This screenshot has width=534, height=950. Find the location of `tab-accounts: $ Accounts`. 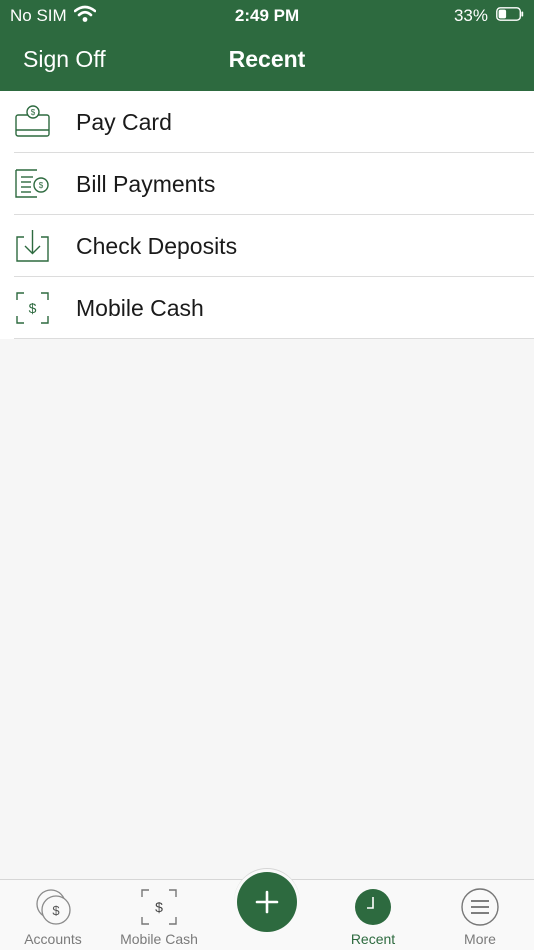

tab-accounts: $ Accounts is located at coordinates (53, 915).